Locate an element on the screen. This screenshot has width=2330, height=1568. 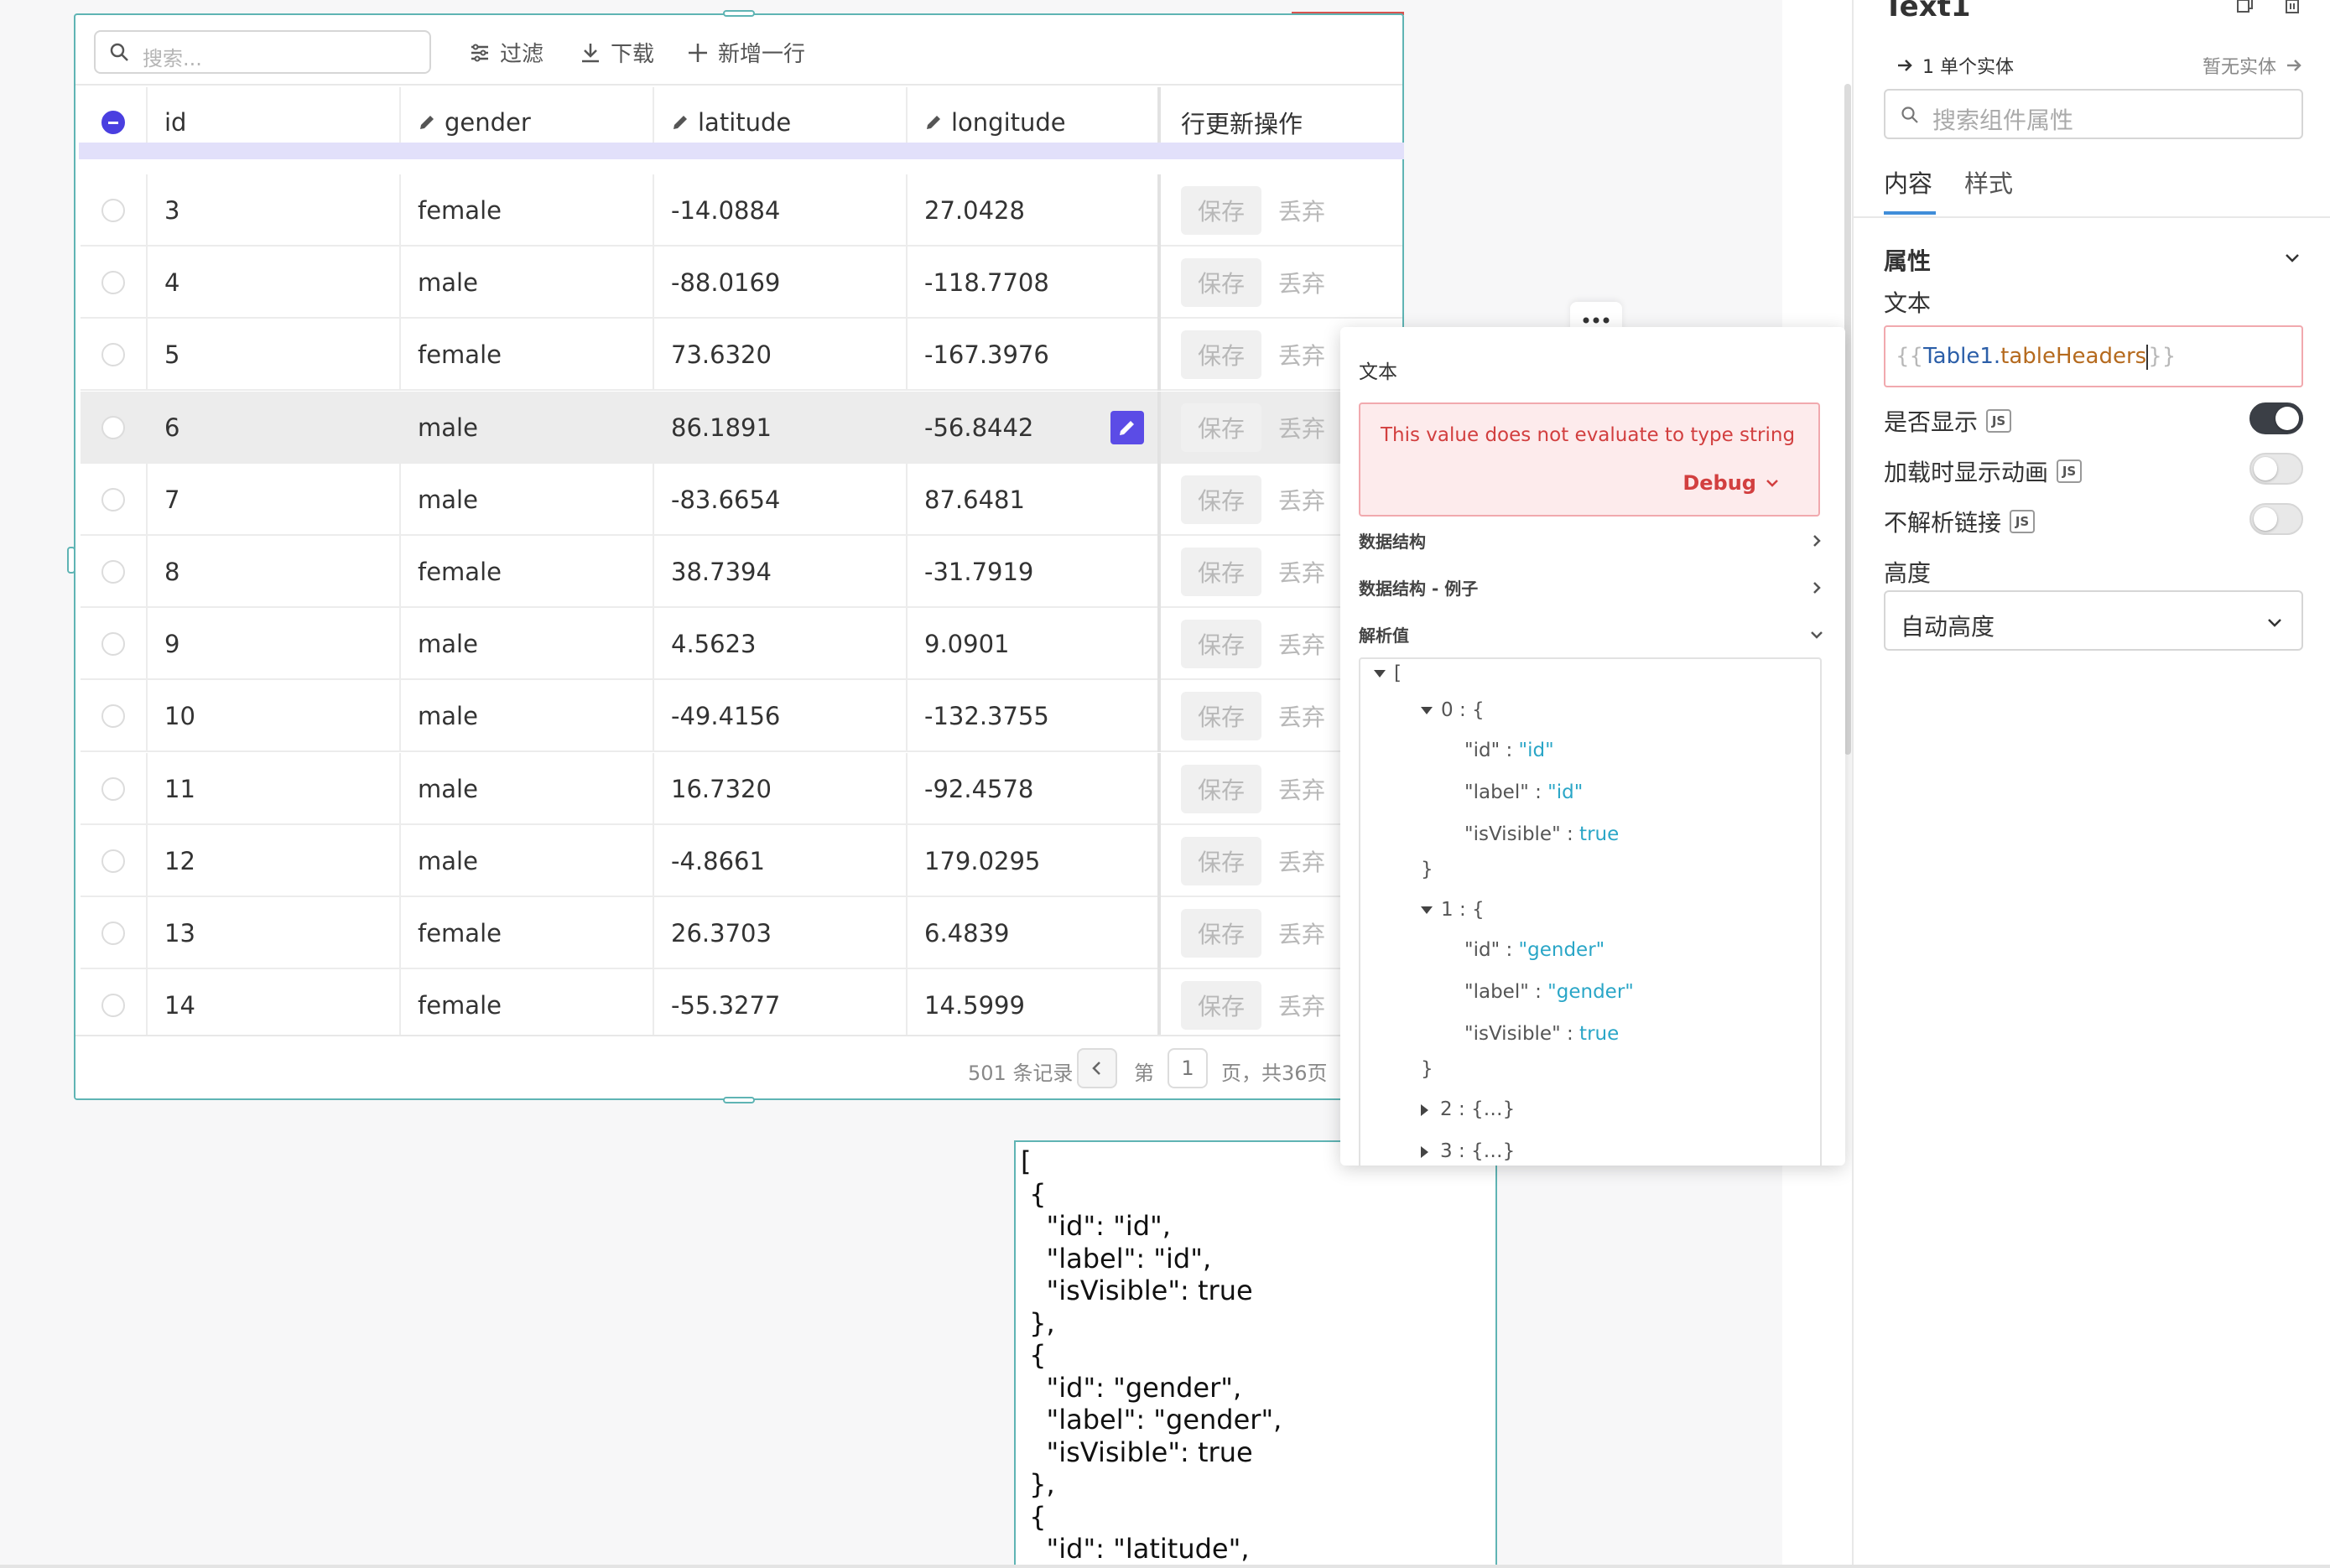
tree-node-3: 3 : {…} is located at coordinates (1468, 1151).